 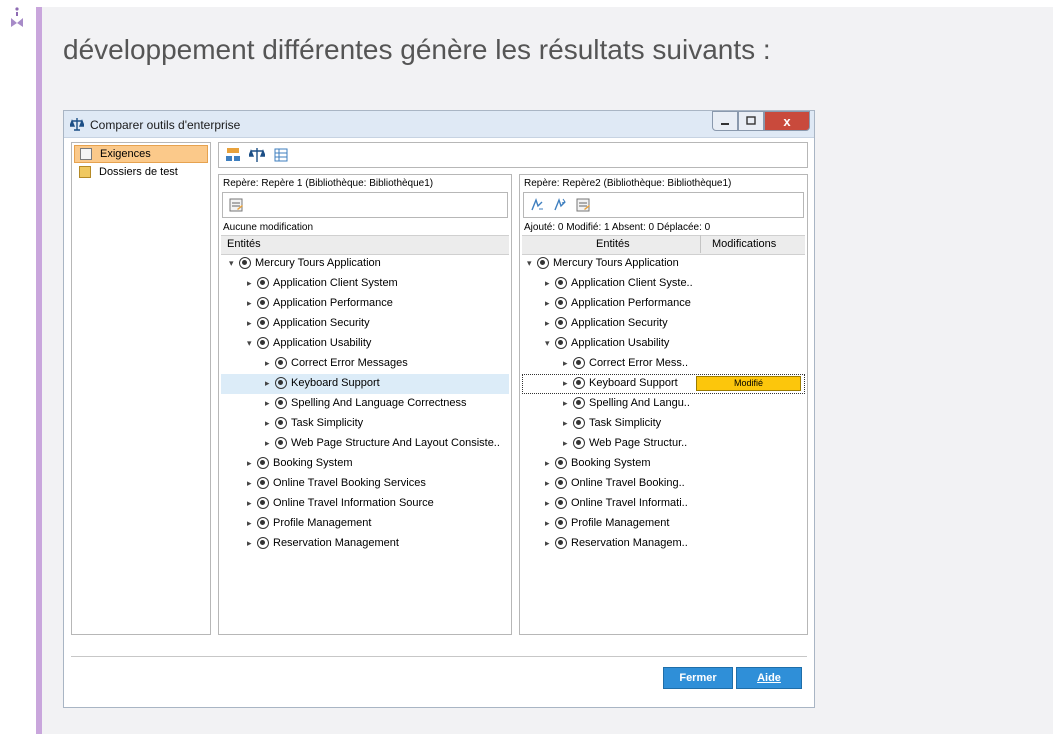 What do you see at coordinates (85, 172) in the screenshot?
I see `test-folders-icon` at bounding box center [85, 172].